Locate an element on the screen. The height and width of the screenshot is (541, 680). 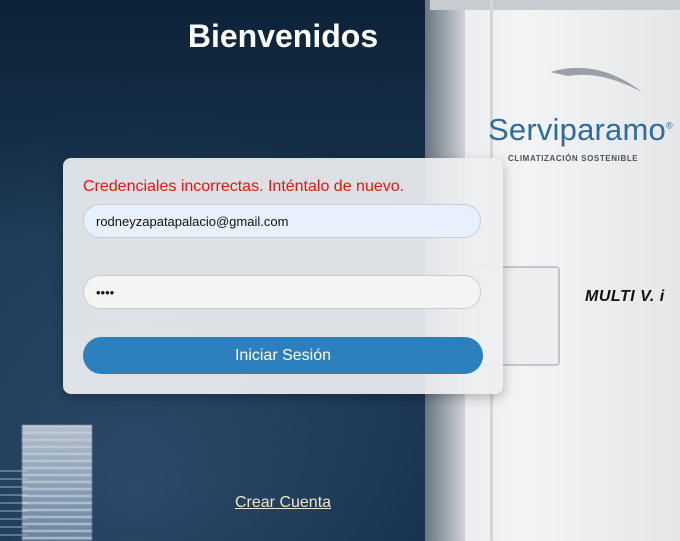
email-field is located at coordinates (282, 221).